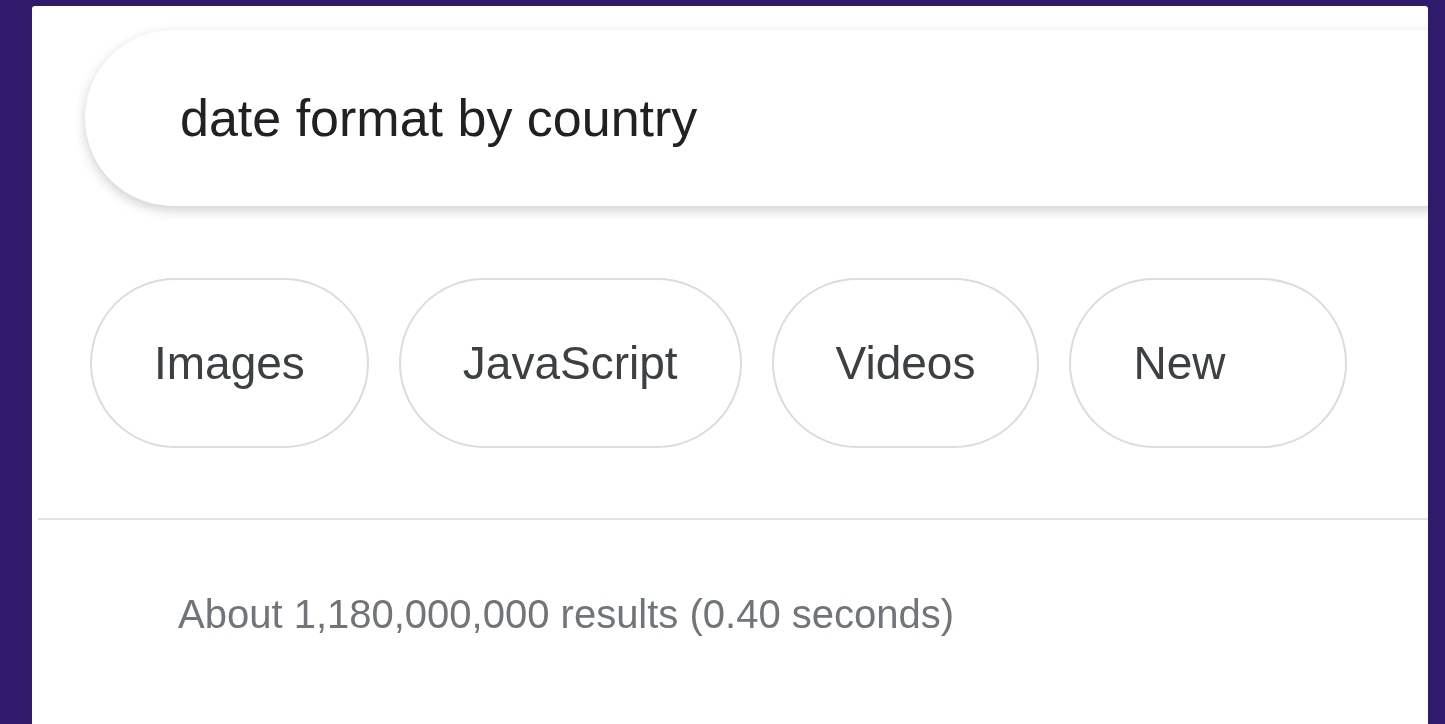 Image resolution: width=1445 pixels, height=724 pixels. Describe the element at coordinates (567, 614) in the screenshot. I see `results-stats: About 1,180,000,000 results (0.40 seconds)` at that location.